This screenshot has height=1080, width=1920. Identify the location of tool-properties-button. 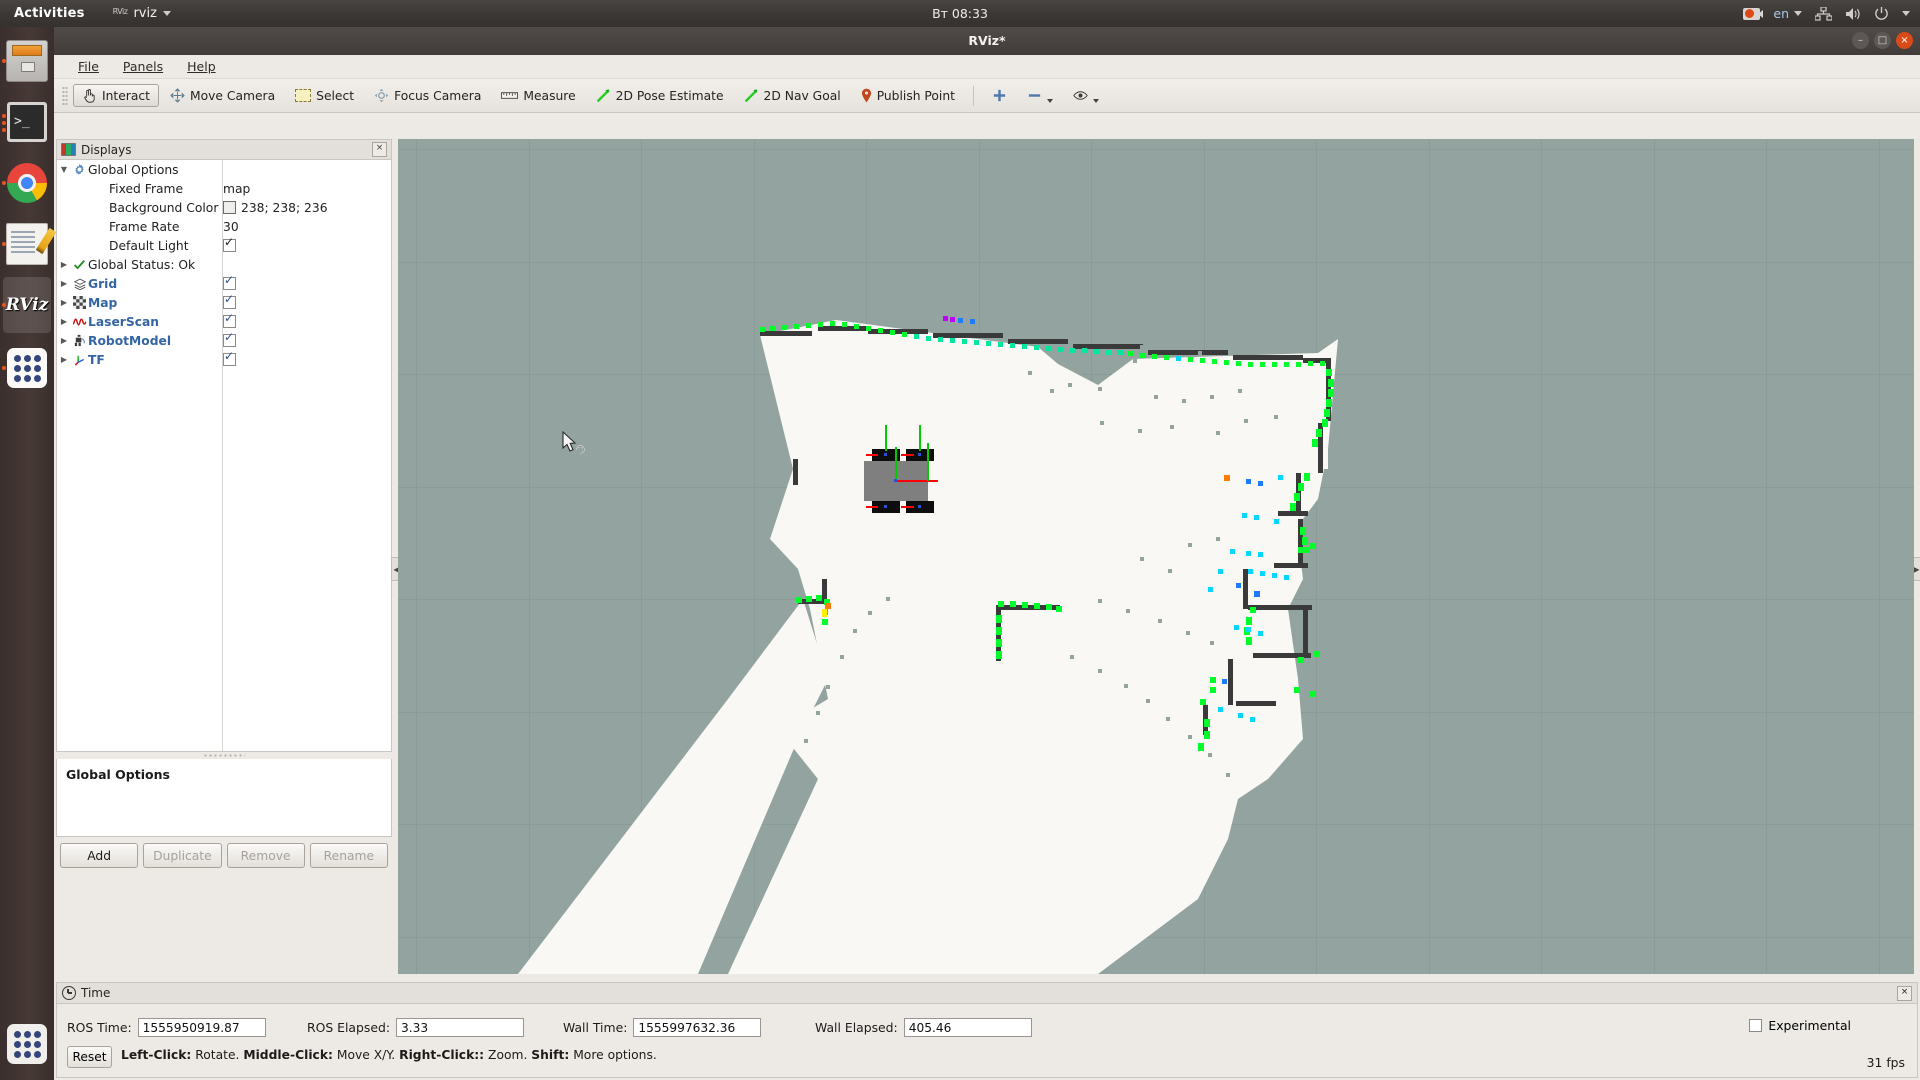
(1086, 95).